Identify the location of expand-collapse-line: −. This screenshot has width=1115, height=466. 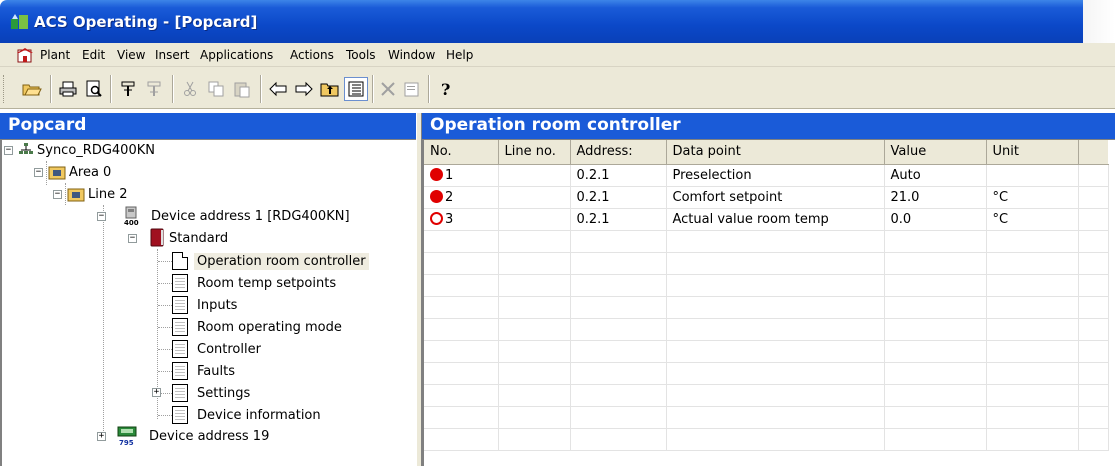
(57, 194).